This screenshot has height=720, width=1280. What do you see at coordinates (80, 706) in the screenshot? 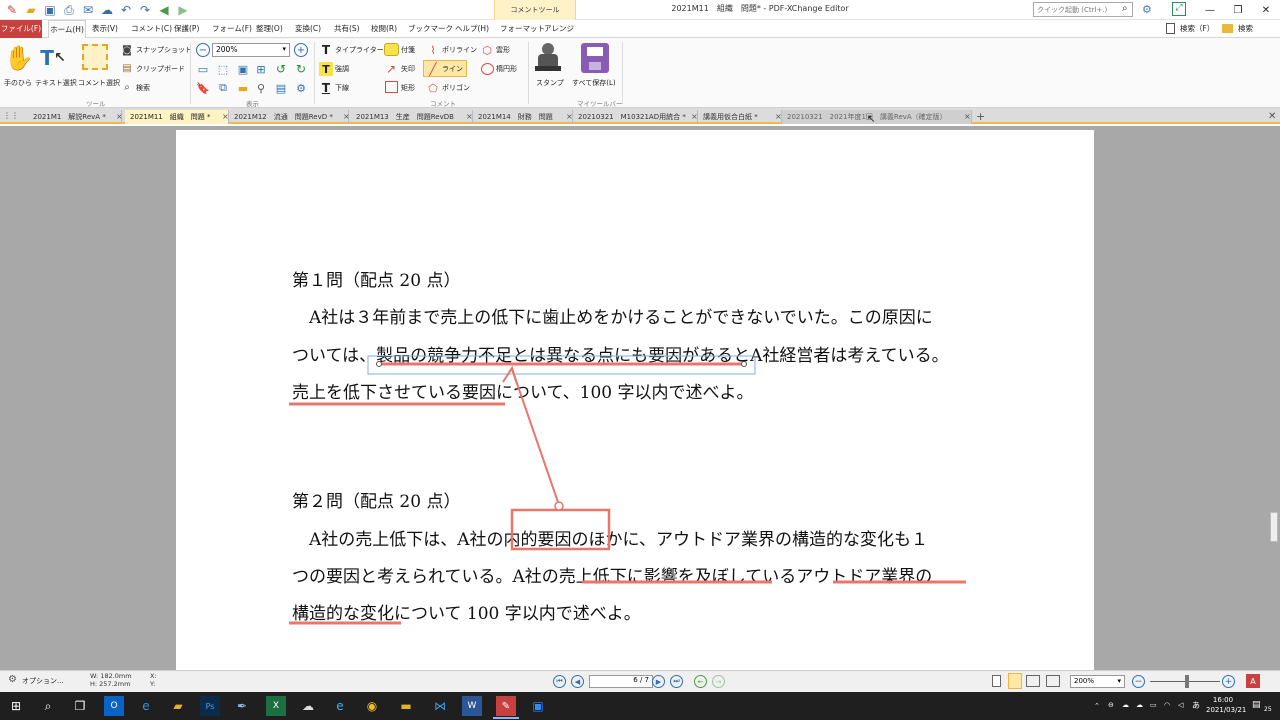
I see `task-view-icon: ❐` at bounding box center [80, 706].